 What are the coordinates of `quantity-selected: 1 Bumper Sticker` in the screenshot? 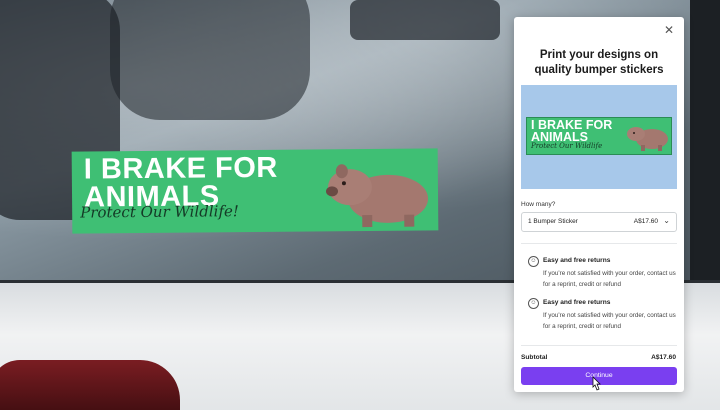 It's located at (553, 221).